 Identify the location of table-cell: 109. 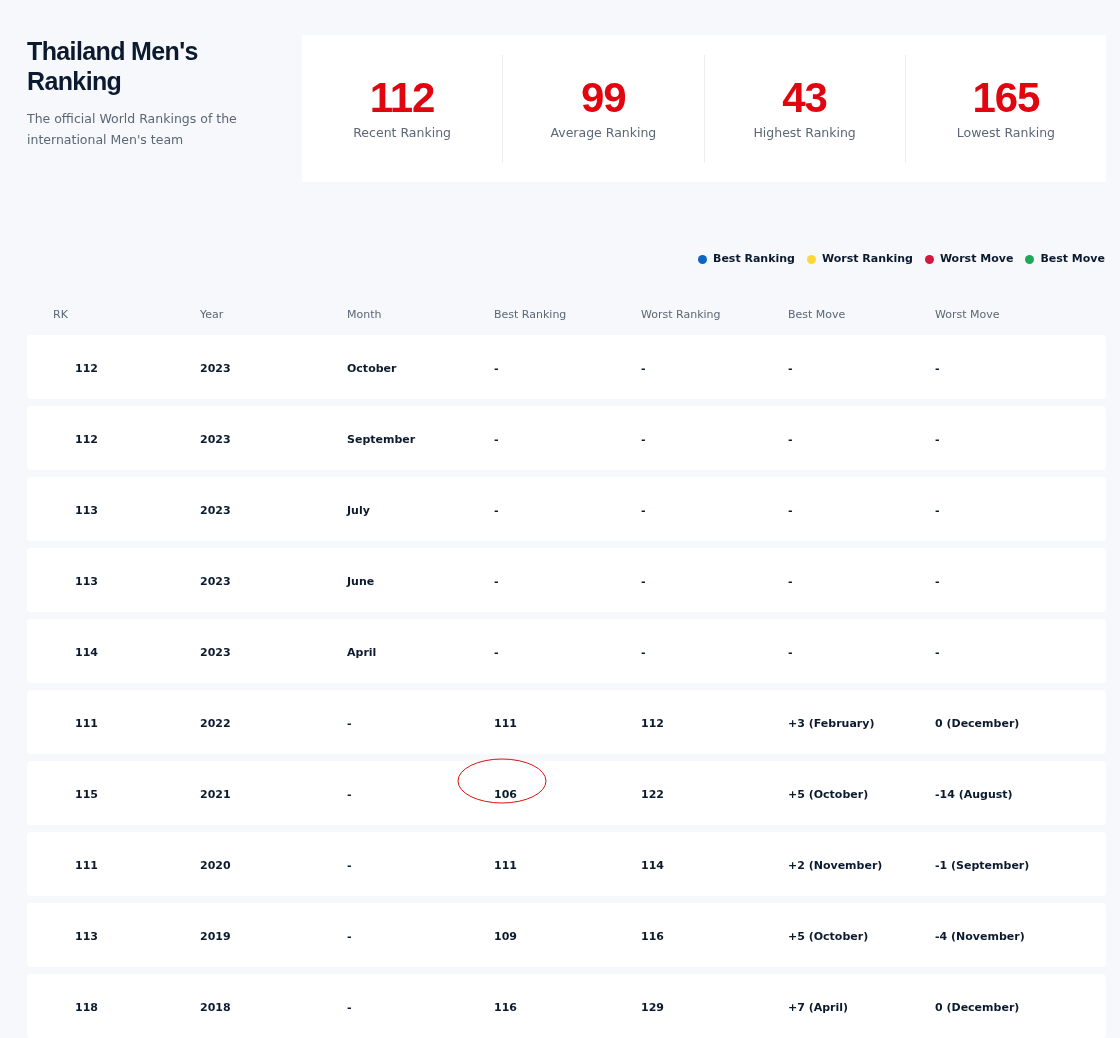
(505, 936).